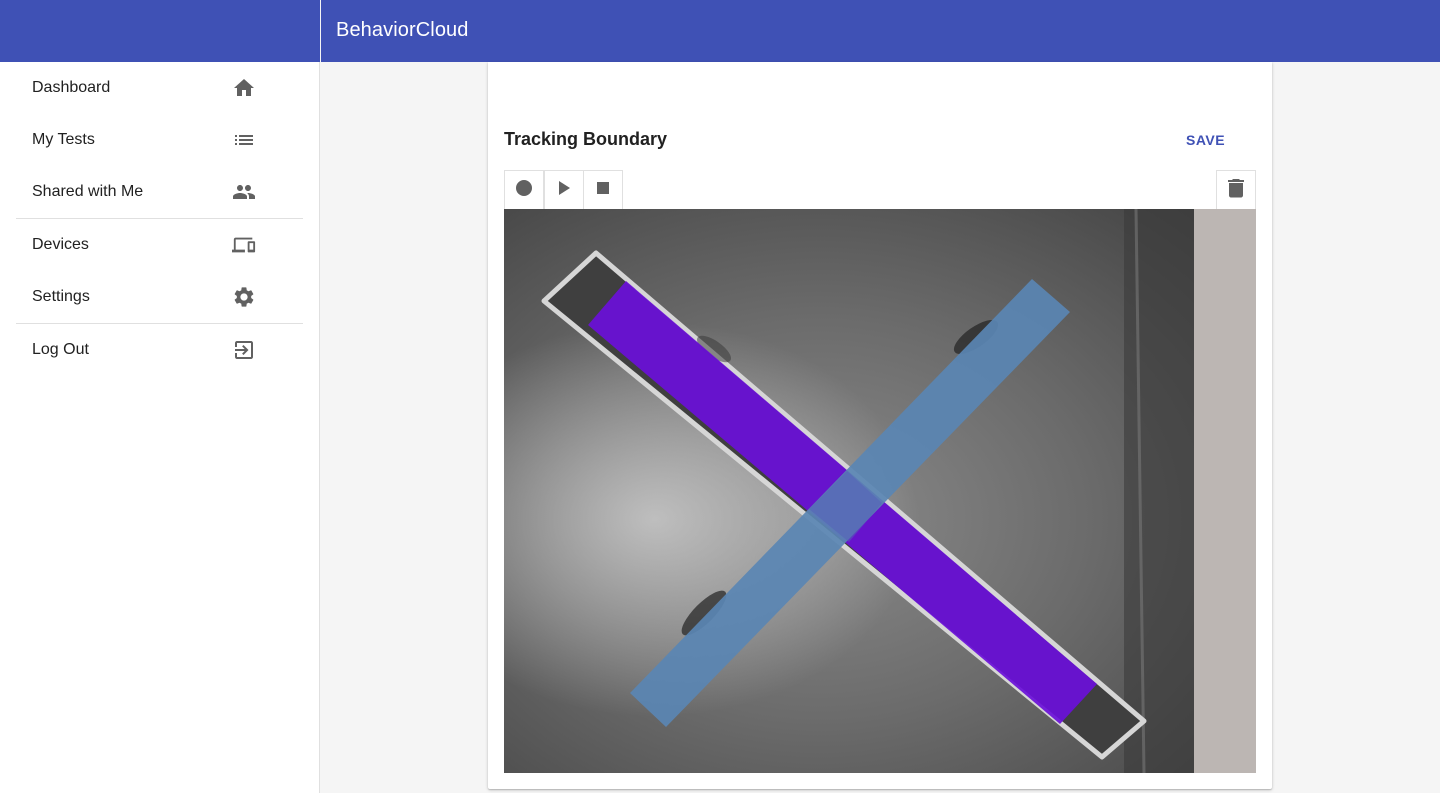 The image size is (1440, 793). Describe the element at coordinates (244, 297) in the screenshot. I see `gear-icon` at that location.